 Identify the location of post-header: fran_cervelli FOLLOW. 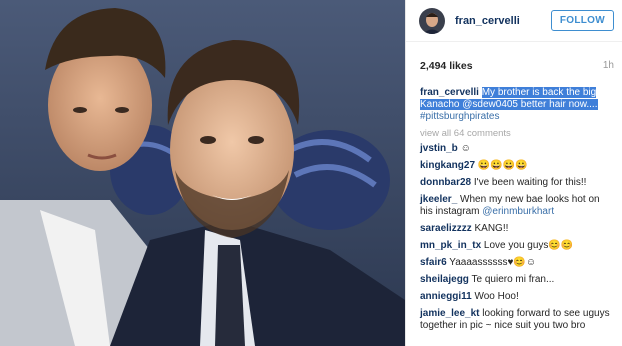
(514, 21).